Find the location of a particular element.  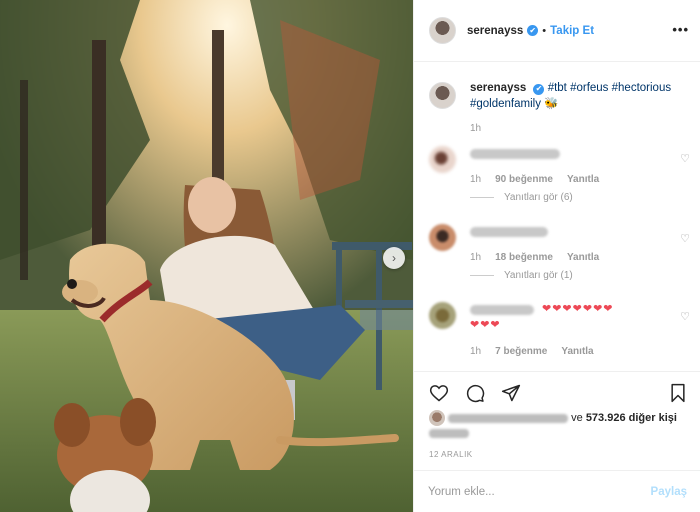

liker-avatar is located at coordinates (437, 418).